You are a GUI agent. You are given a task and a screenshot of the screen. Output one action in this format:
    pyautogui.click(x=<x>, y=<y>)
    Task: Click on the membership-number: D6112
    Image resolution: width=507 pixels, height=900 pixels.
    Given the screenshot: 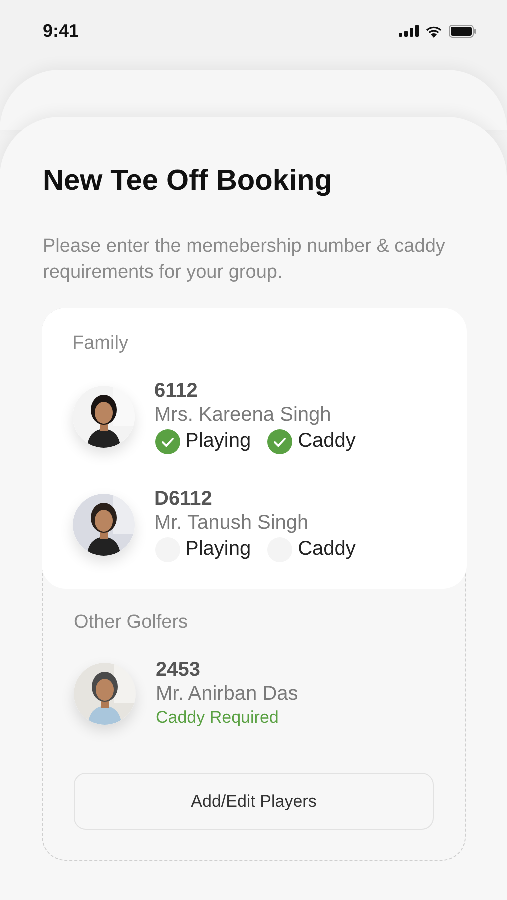 What is the action you would take?
    pyautogui.click(x=184, y=498)
    